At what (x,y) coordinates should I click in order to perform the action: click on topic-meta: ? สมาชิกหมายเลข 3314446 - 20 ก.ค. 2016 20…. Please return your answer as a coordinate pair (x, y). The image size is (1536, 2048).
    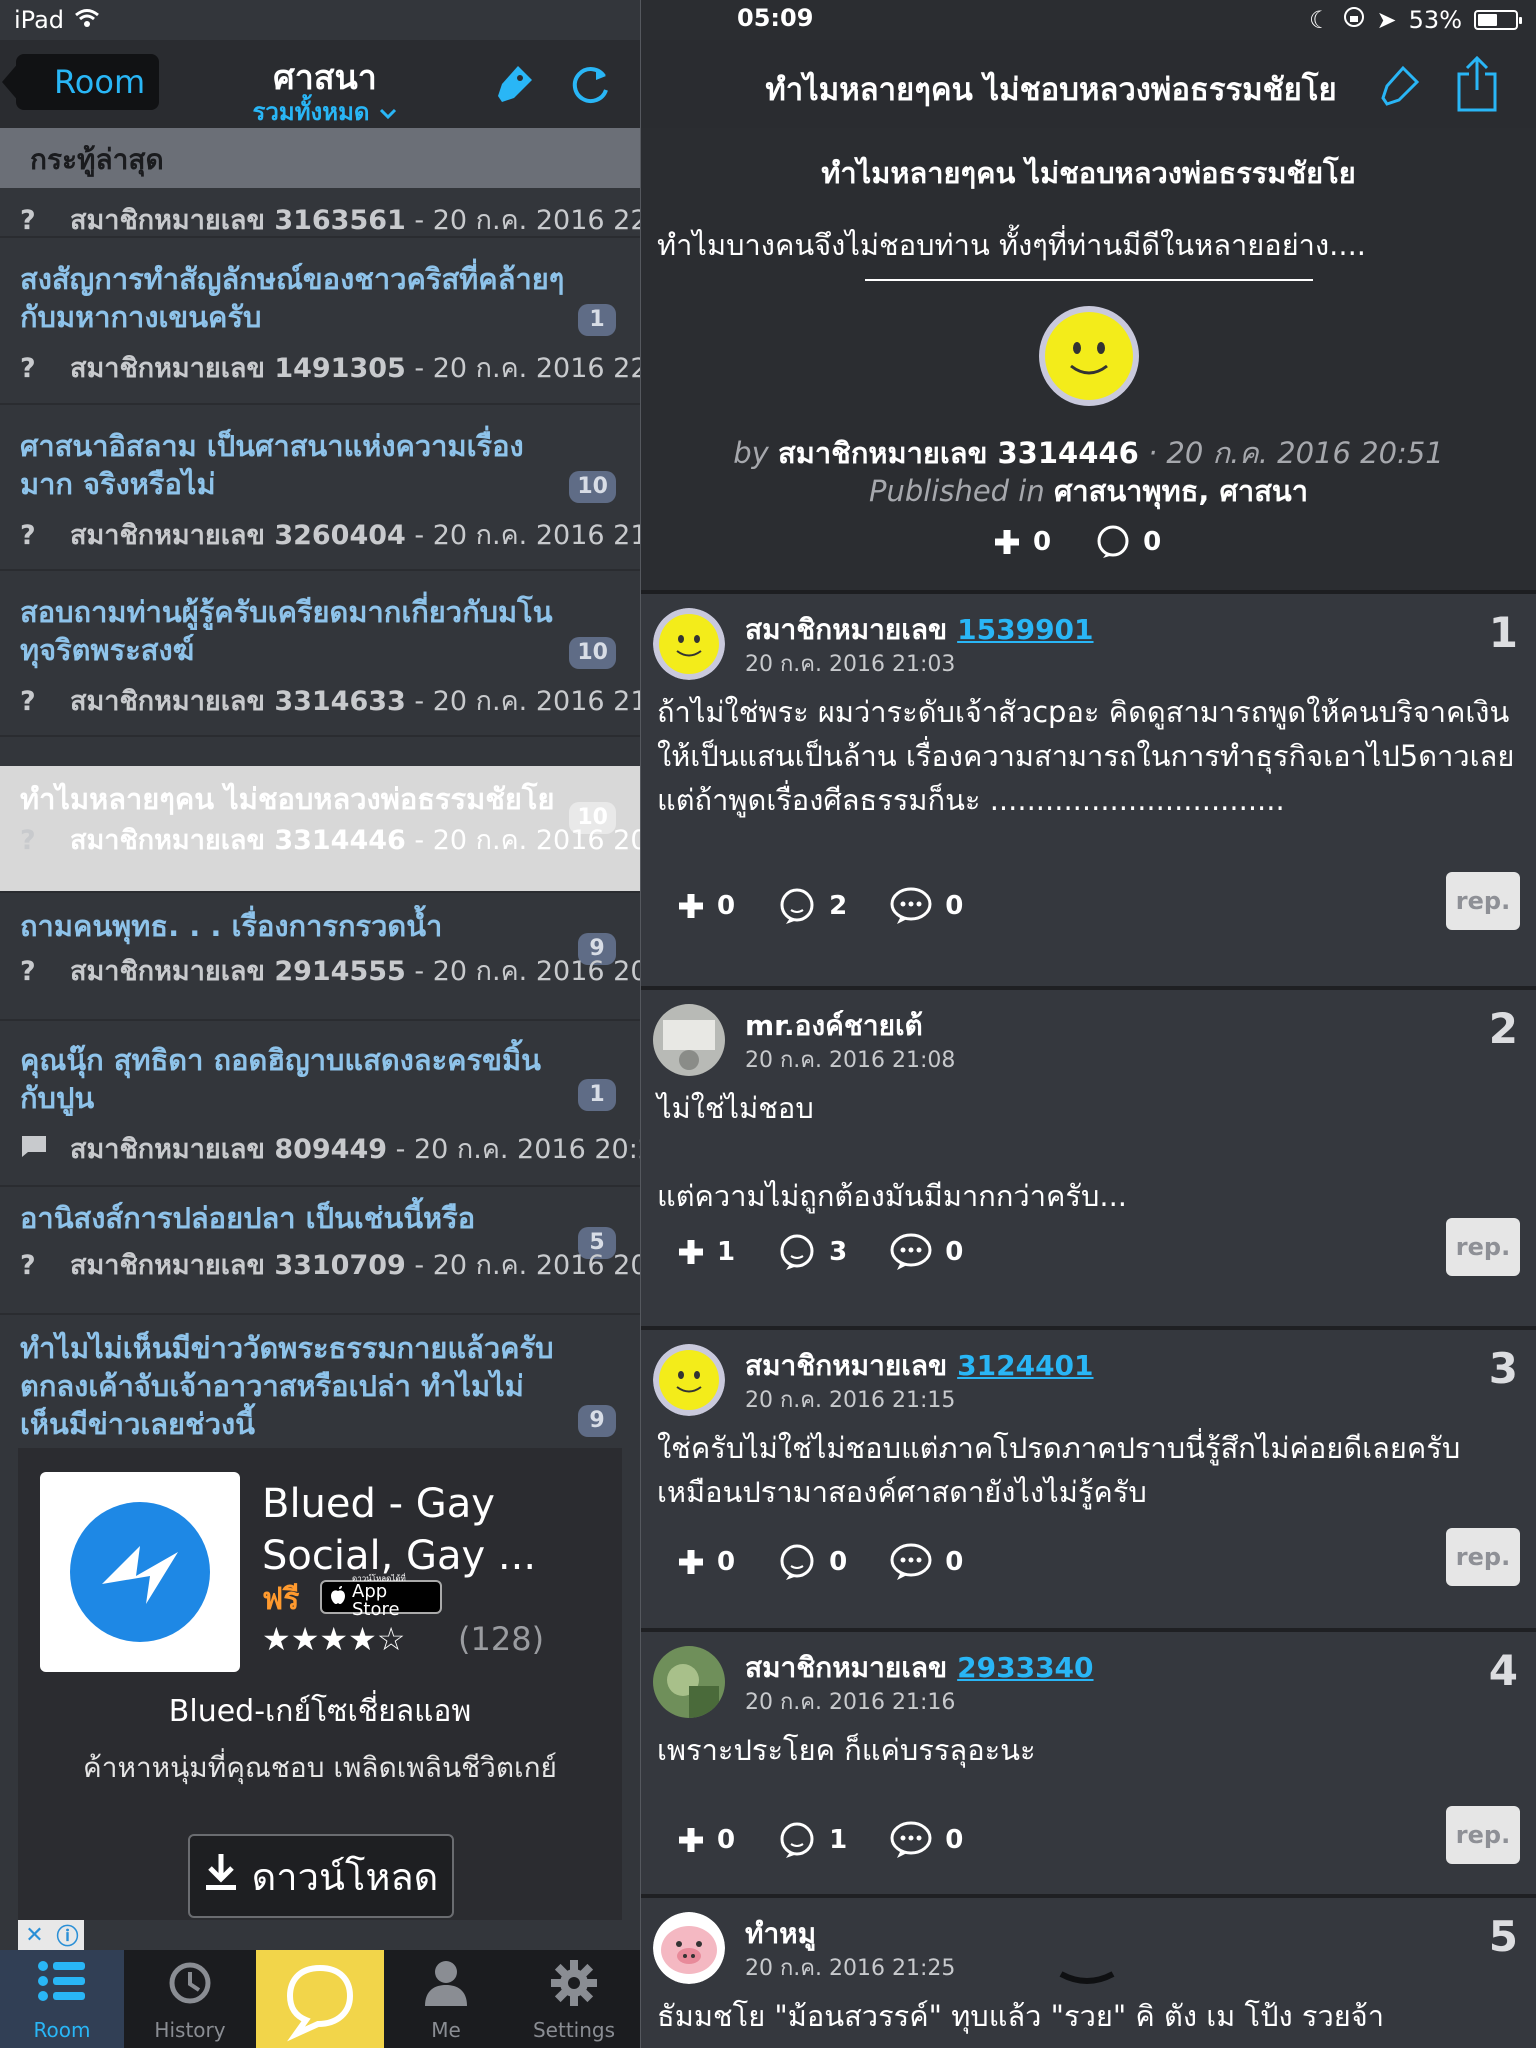
    Looking at the image, I should click on (330, 839).